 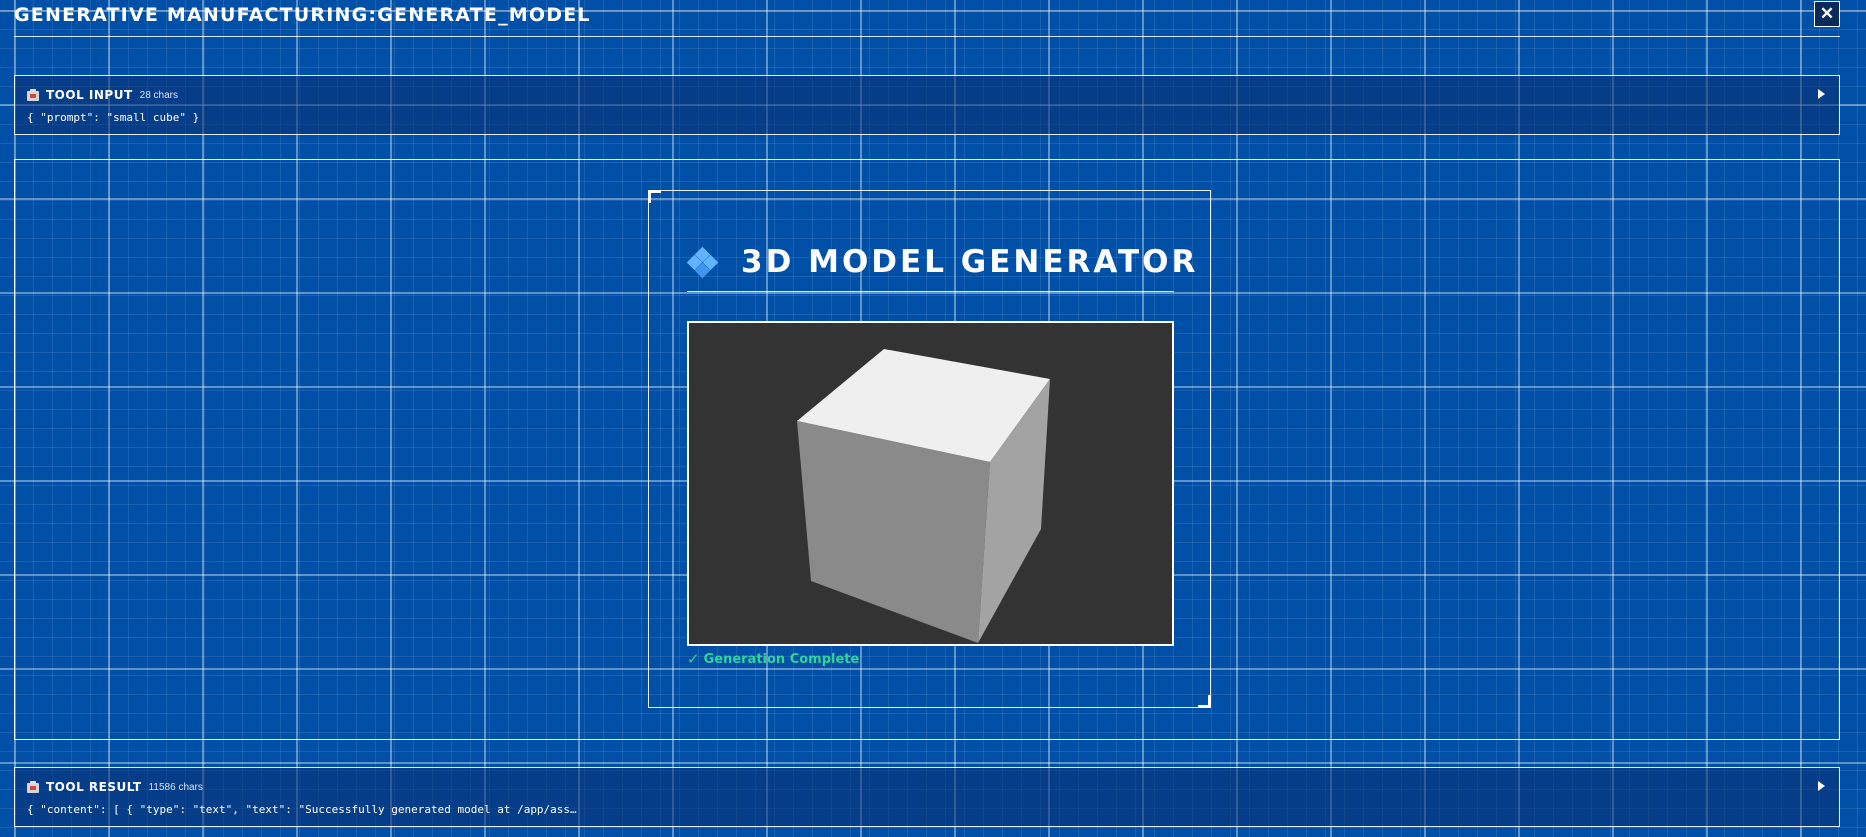 I want to click on tool-input-header: TOOL INPUT 28 chars, so click(x=102, y=95).